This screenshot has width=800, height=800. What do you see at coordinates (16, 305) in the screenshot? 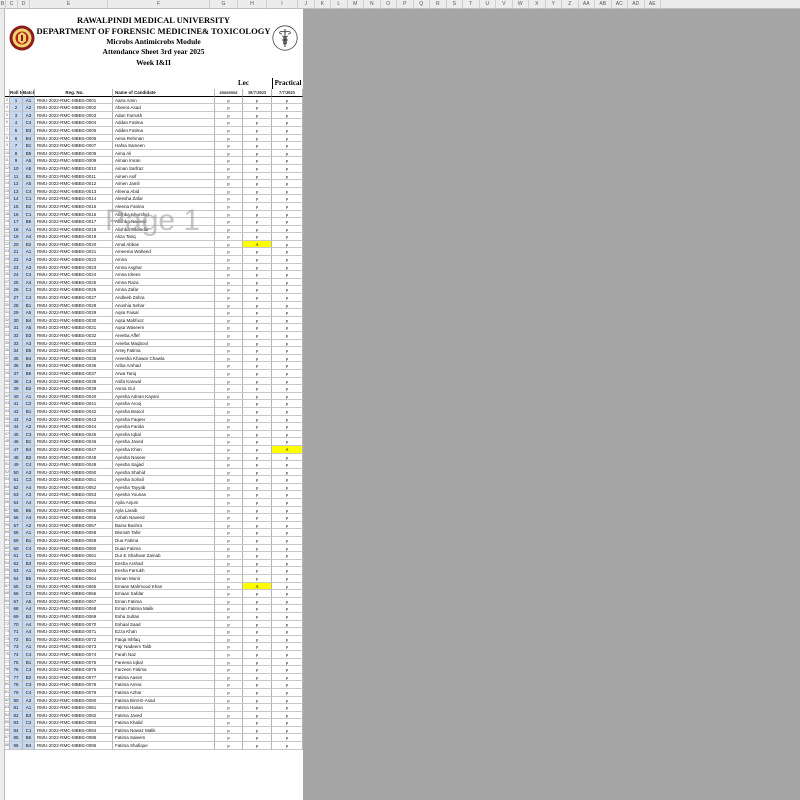
I see `roll-no-cell: 28` at bounding box center [16, 305].